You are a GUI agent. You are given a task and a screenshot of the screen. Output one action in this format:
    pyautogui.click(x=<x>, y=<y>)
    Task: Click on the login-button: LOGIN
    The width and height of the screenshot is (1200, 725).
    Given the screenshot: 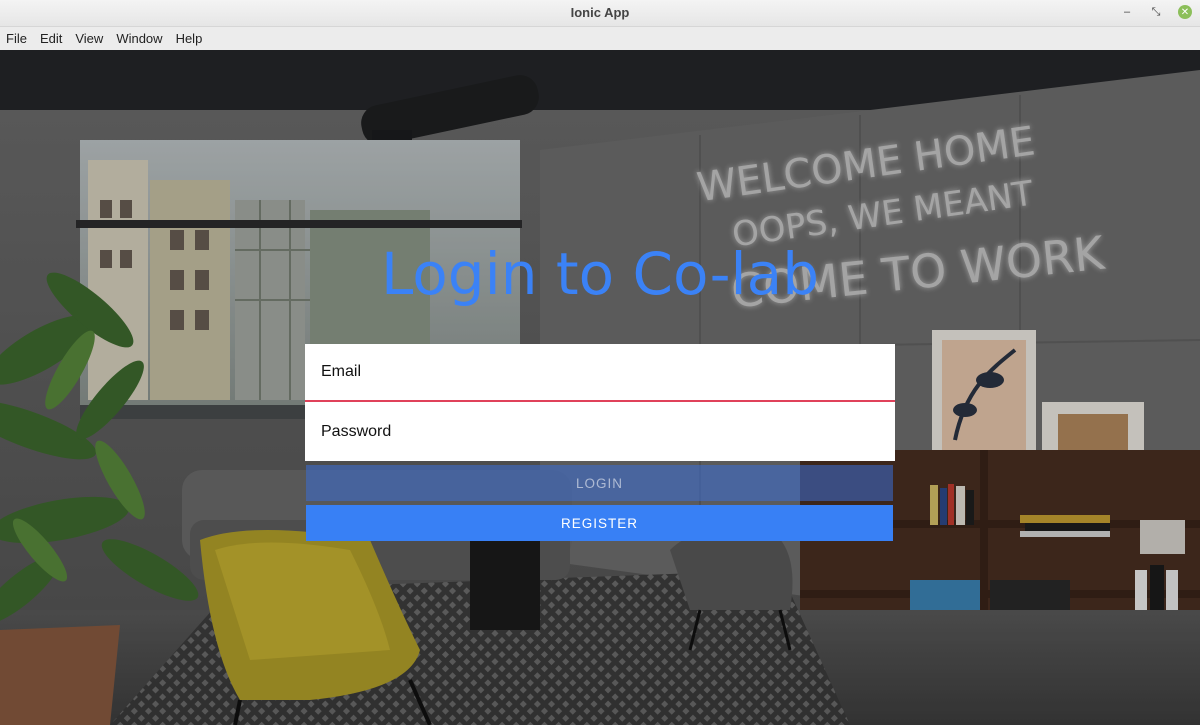 What is the action you would take?
    pyautogui.click(x=599, y=483)
    